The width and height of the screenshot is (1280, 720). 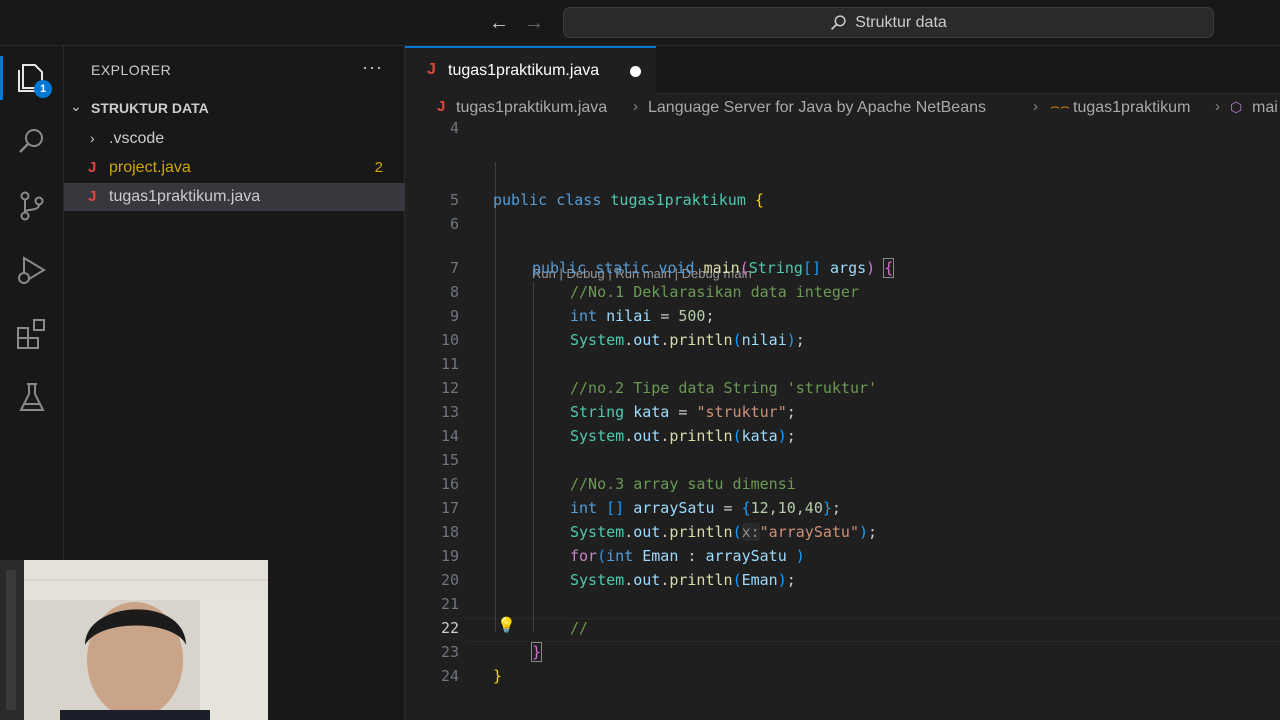 What do you see at coordinates (449, 604) in the screenshot?
I see `line-number: 21` at bounding box center [449, 604].